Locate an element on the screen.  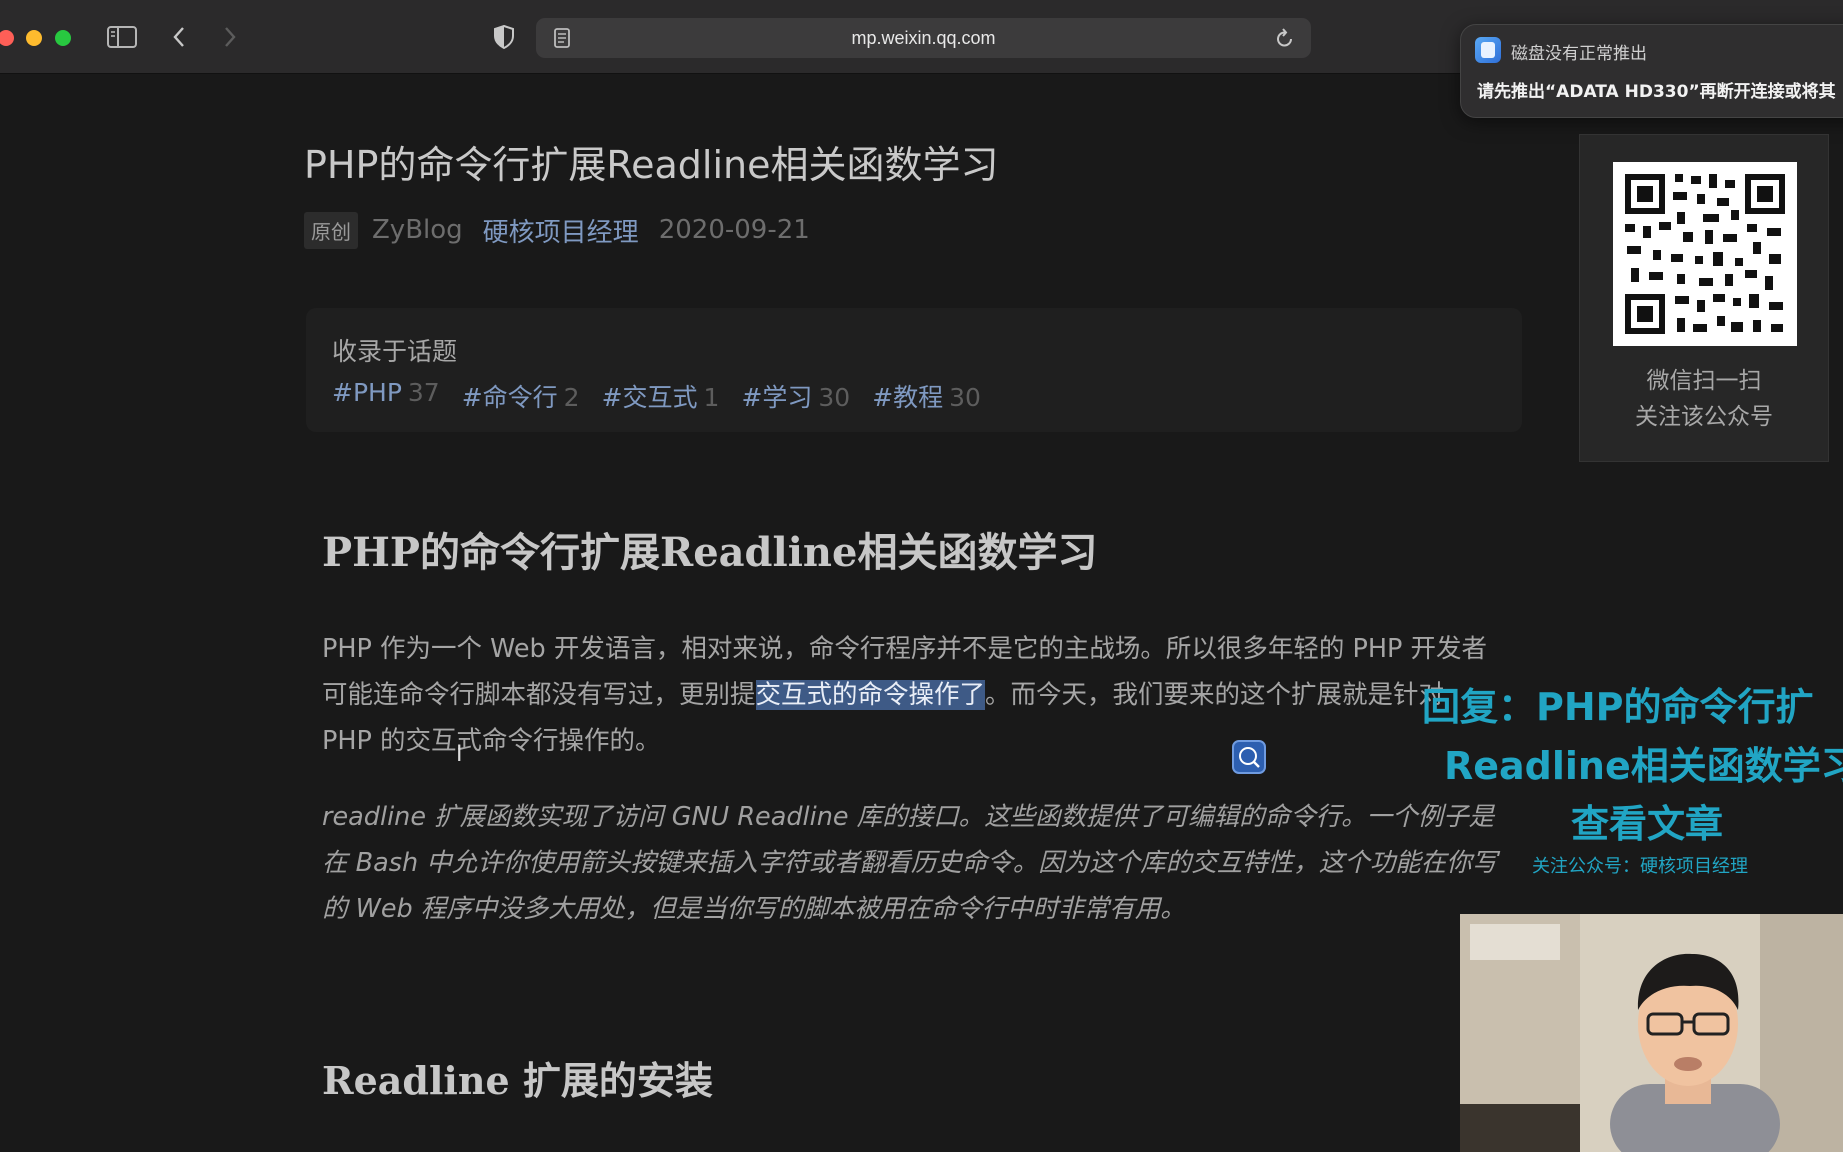
author-name: ZyBlog is located at coordinates (417, 230).